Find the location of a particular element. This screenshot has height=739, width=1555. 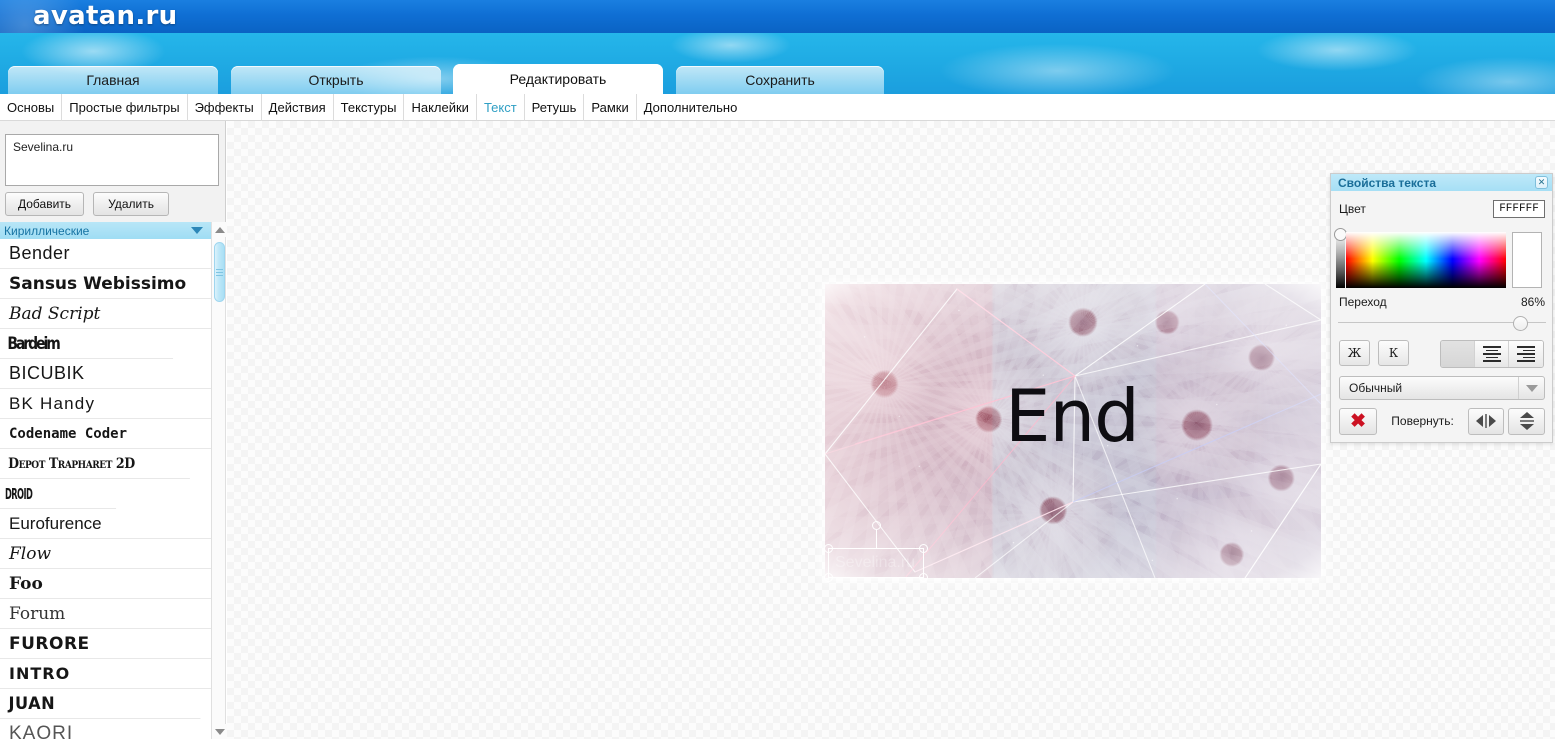

tab-glavnaya: Главная is located at coordinates (113, 80).